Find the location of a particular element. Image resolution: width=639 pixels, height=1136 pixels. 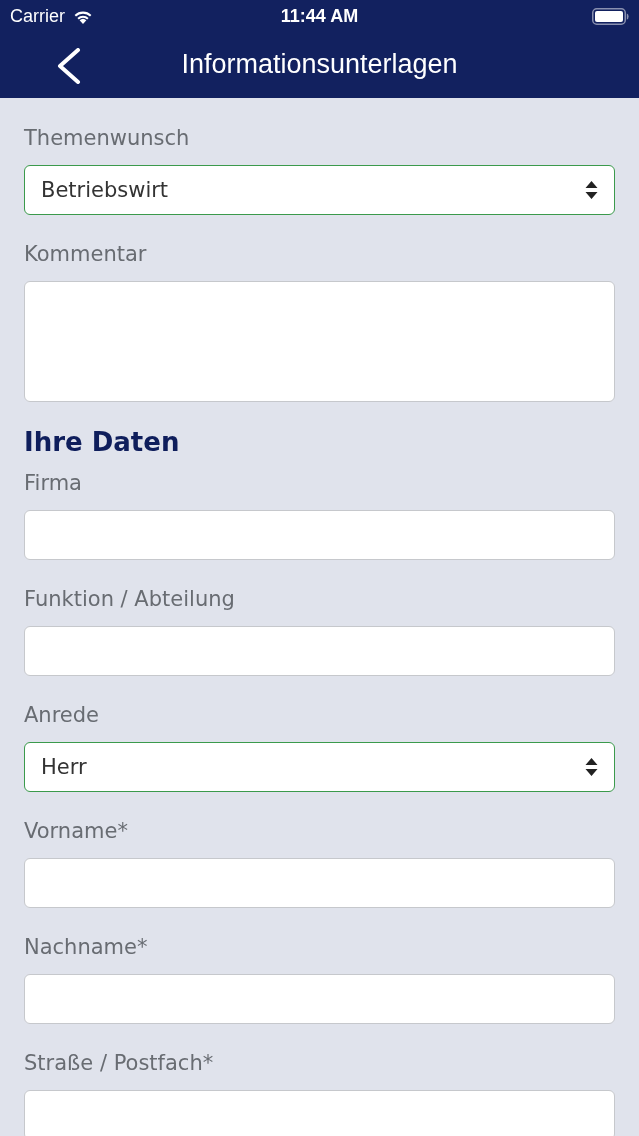

carrier-text: Carrier is located at coordinates (37, 16).